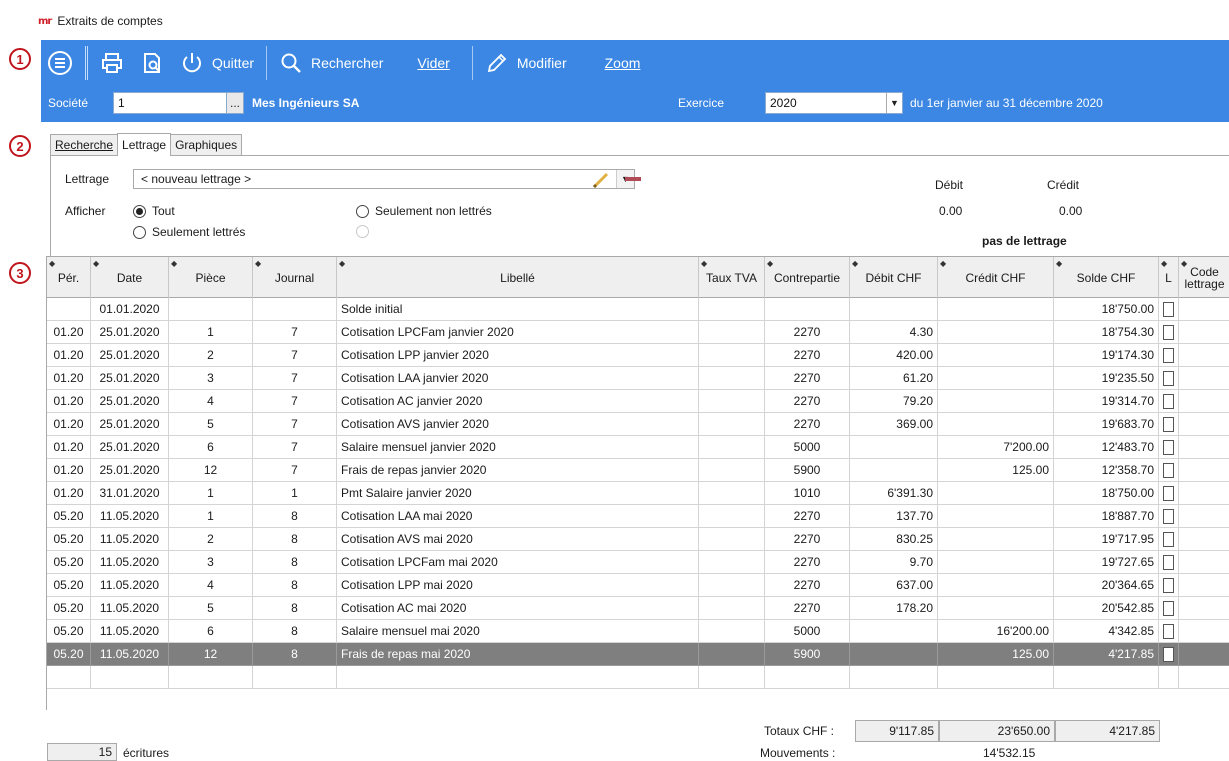  I want to click on search-icon, so click(291, 63).